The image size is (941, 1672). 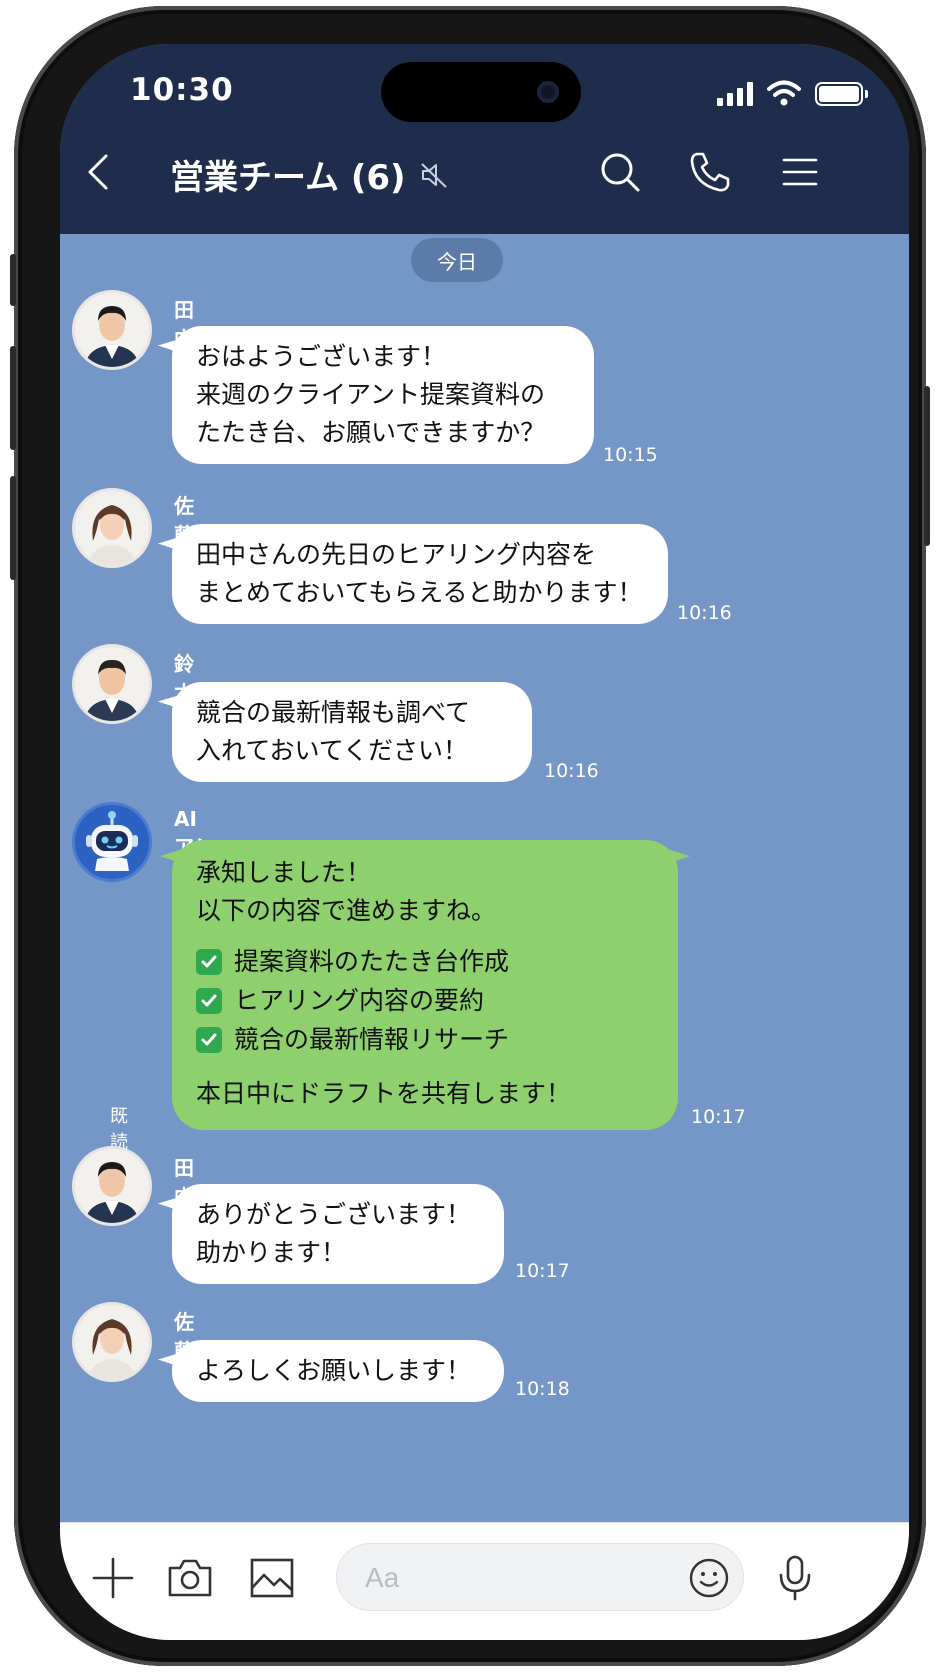 What do you see at coordinates (100, 172) in the screenshot?
I see `back-arrow-icon` at bounding box center [100, 172].